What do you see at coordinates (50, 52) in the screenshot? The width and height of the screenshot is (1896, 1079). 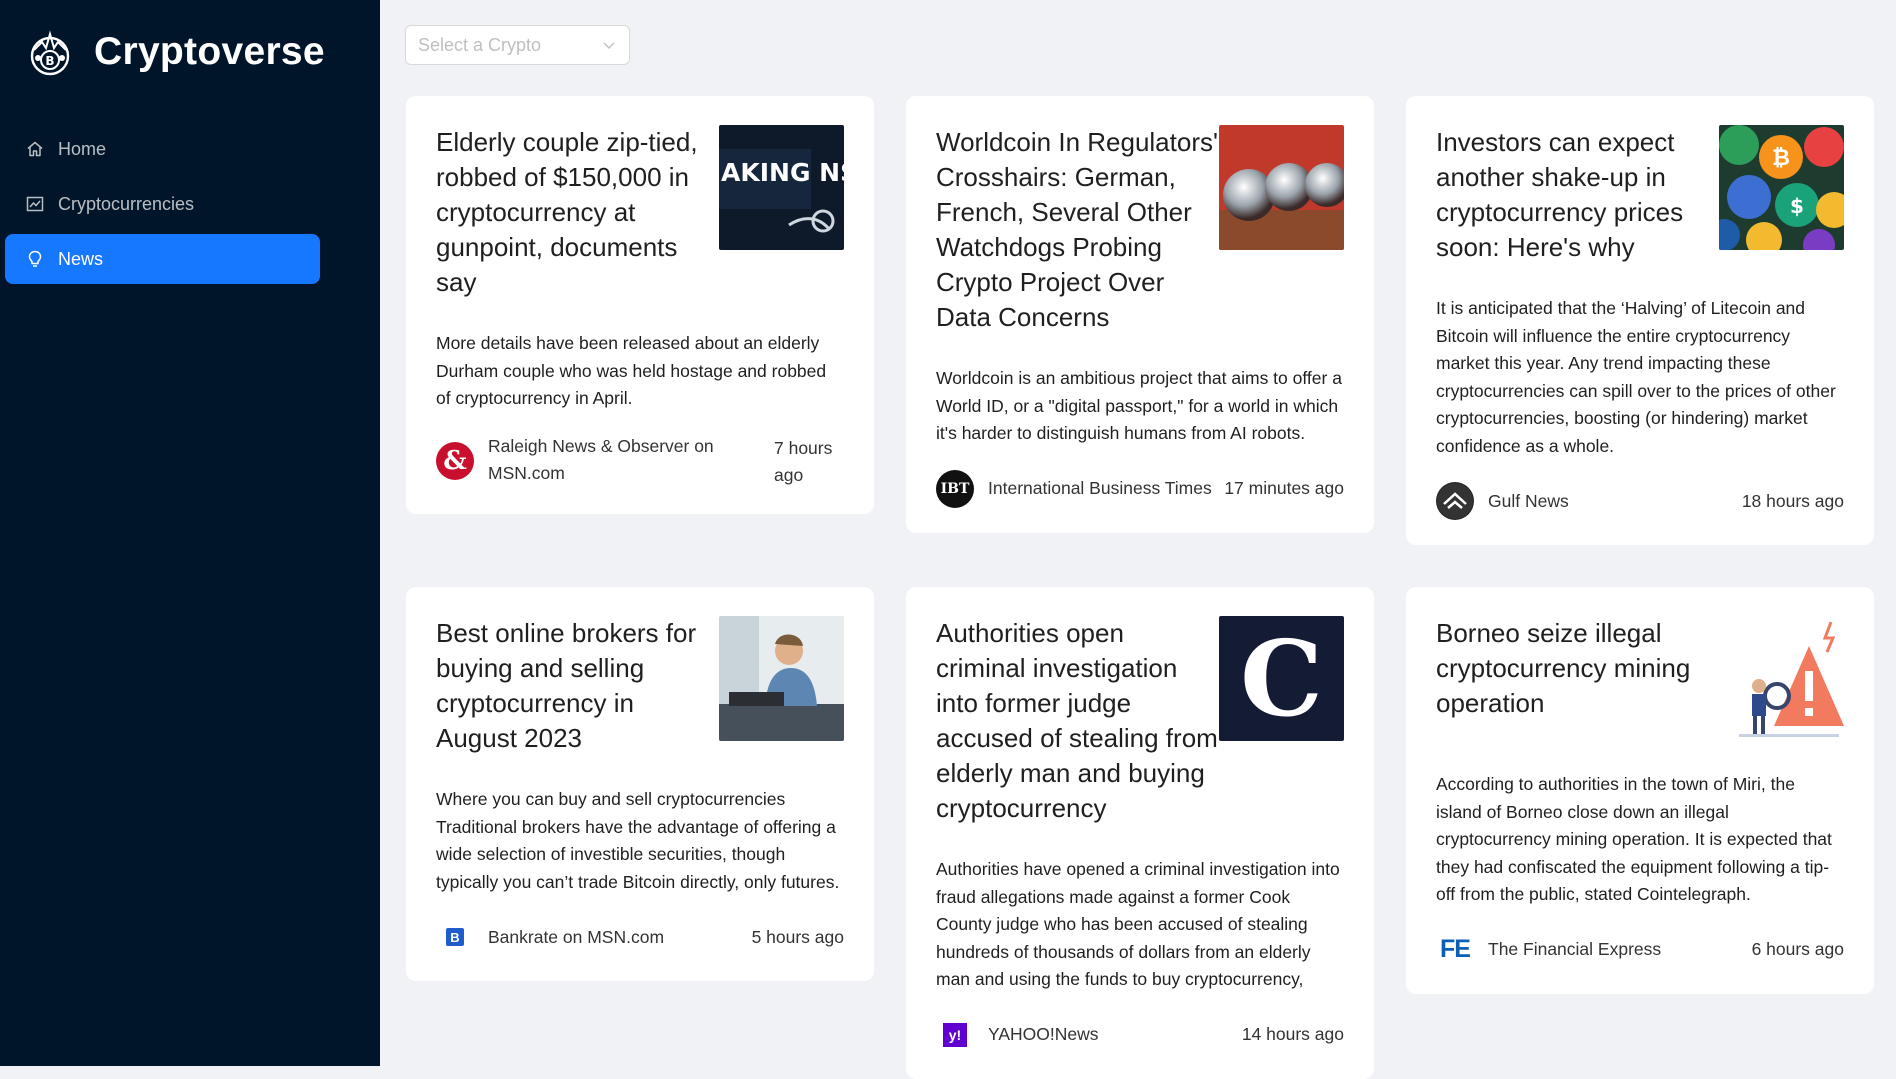 I see `crypto-coin-logo-icon: B` at bounding box center [50, 52].